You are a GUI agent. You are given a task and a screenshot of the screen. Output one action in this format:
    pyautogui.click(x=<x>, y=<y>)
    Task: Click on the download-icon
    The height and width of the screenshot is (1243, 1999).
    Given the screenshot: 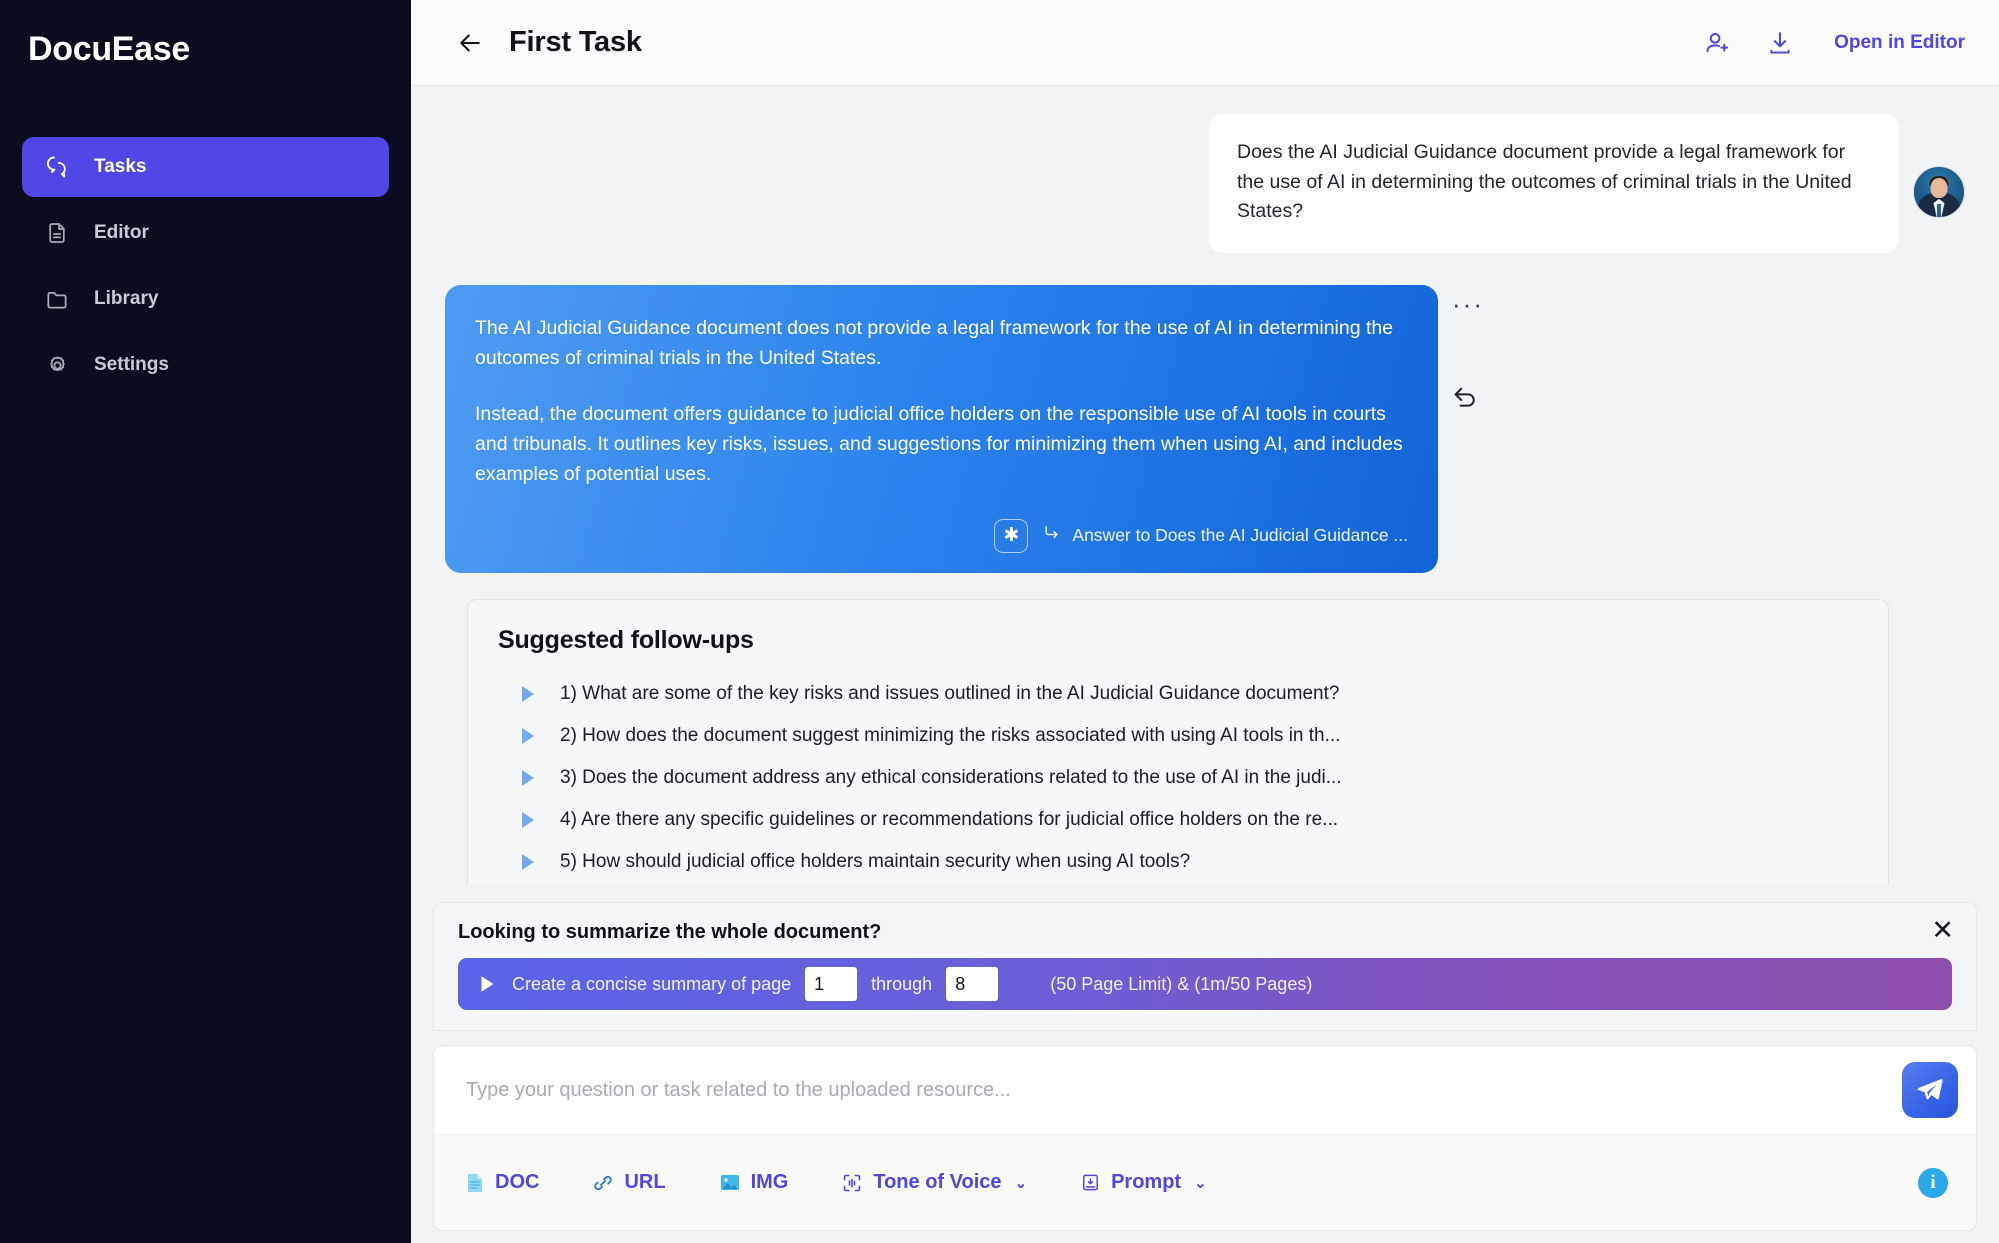 What is the action you would take?
    pyautogui.click(x=1780, y=43)
    